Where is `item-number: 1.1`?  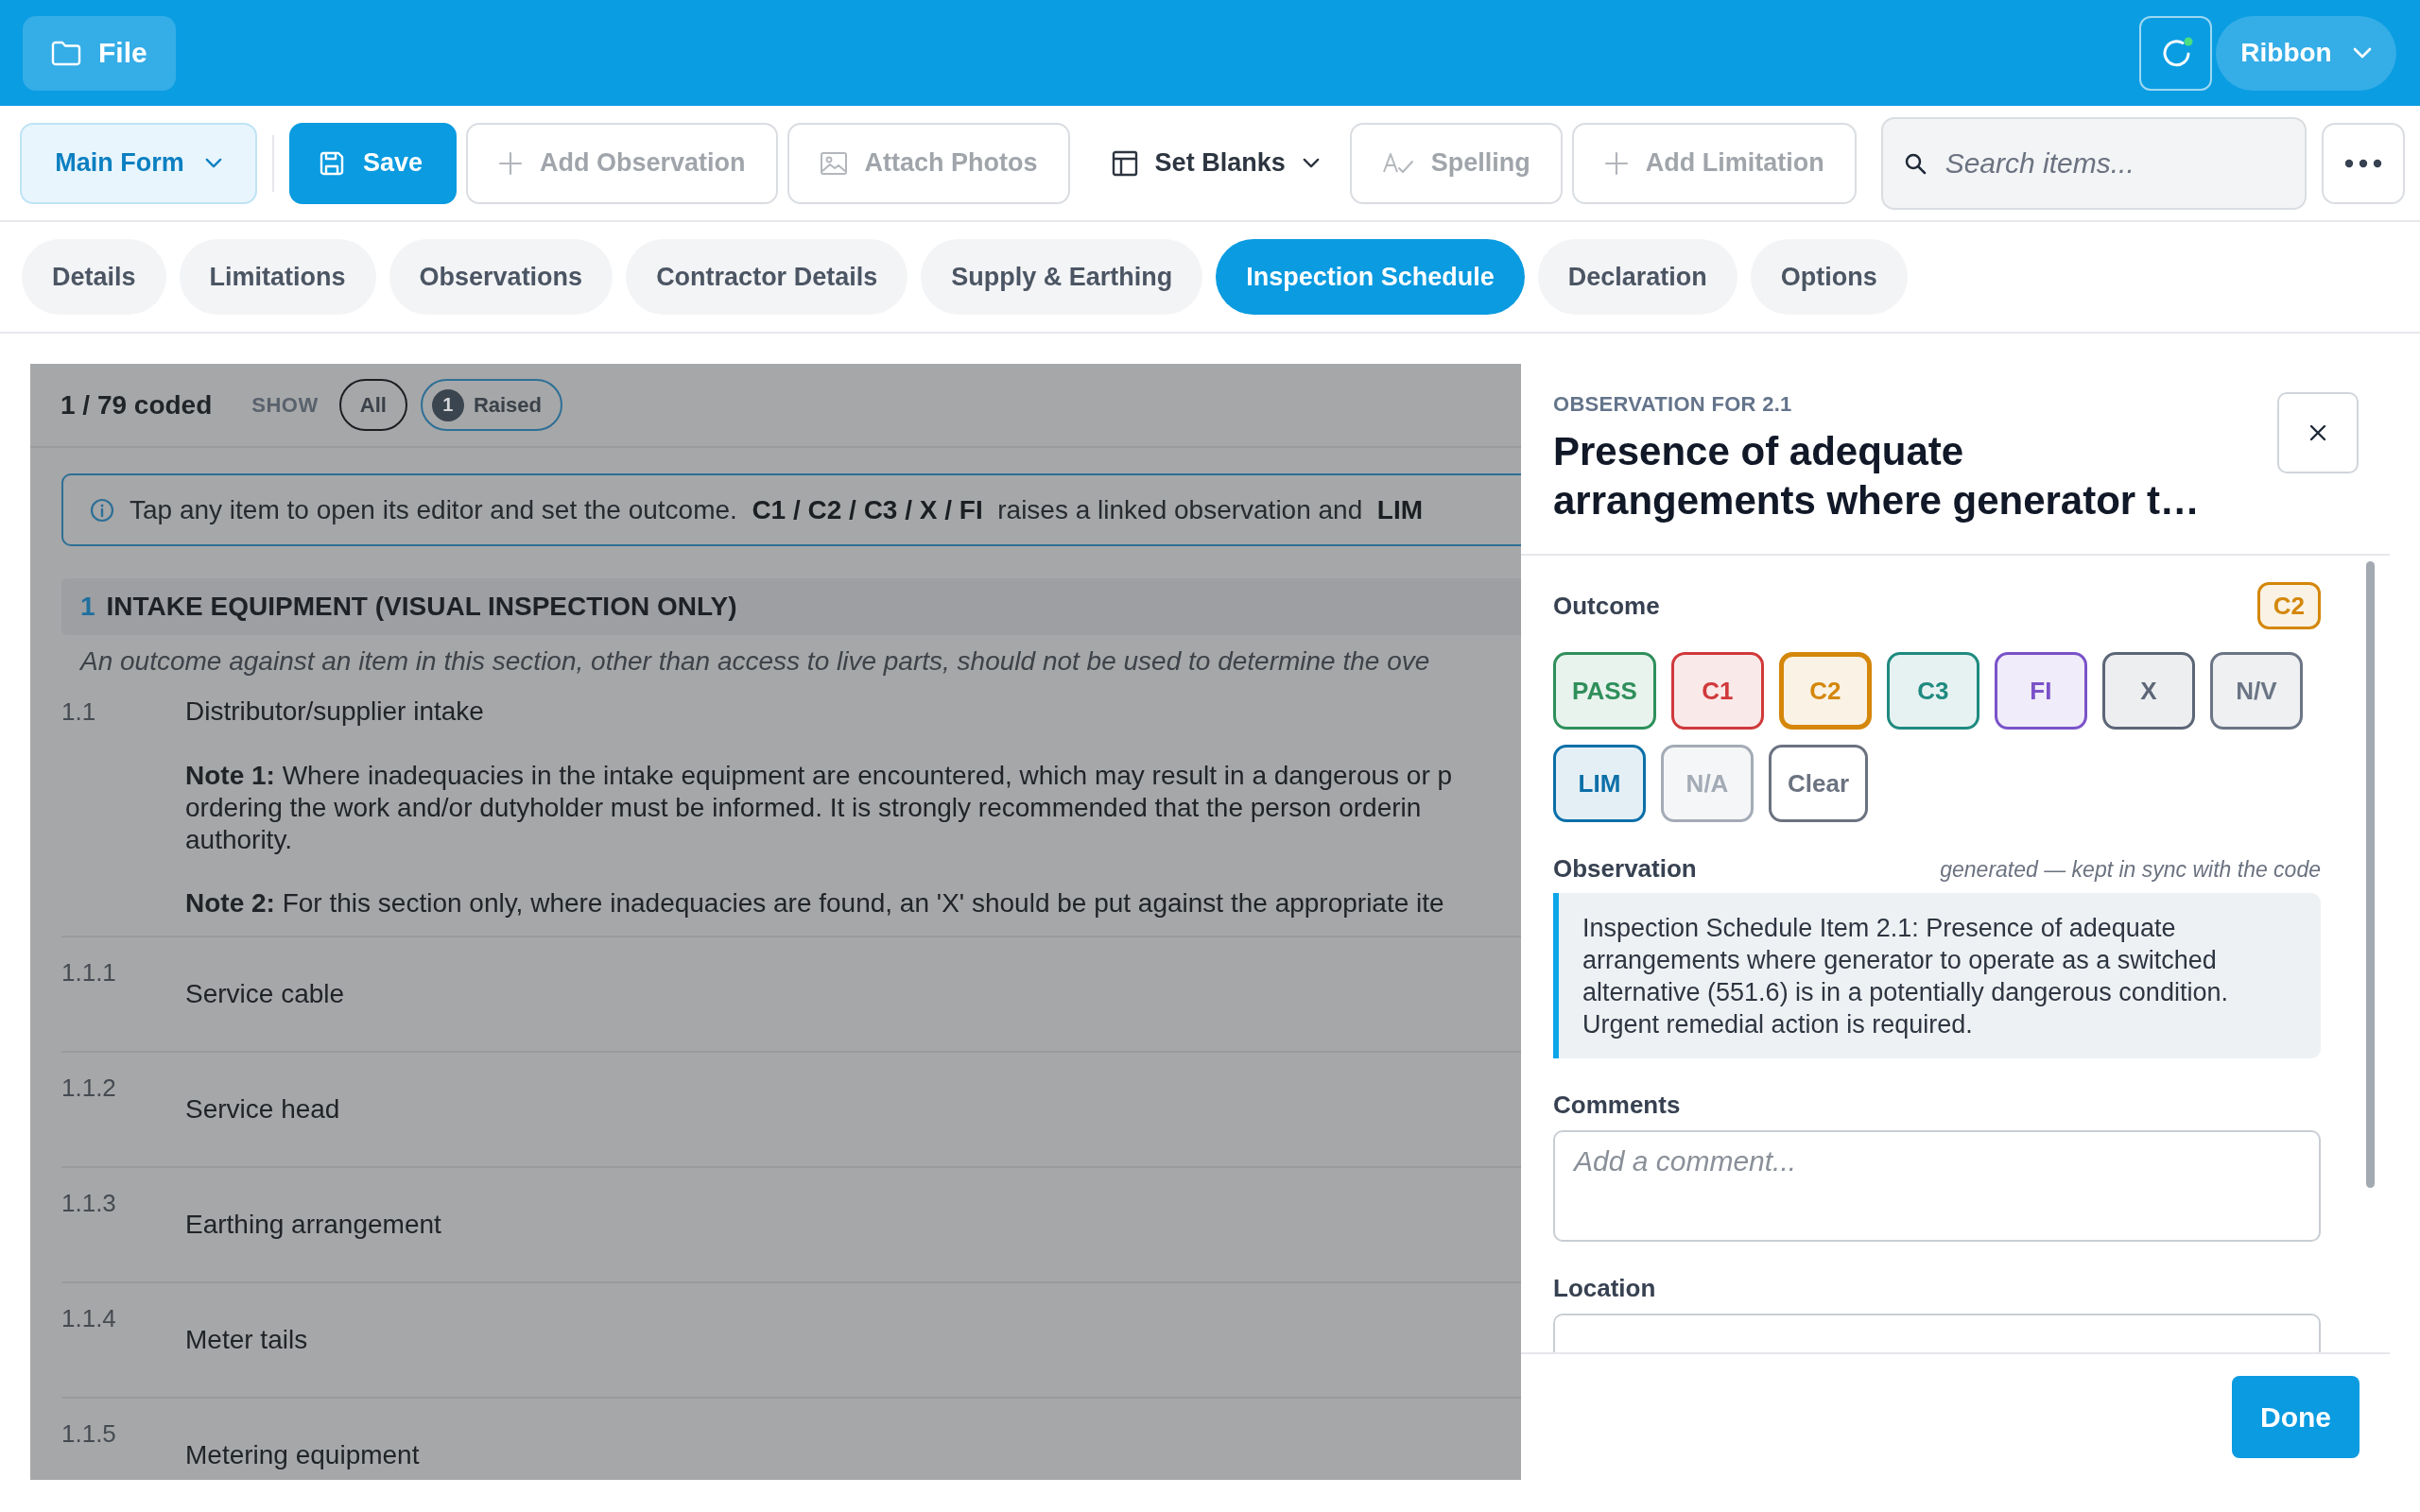
item-number: 1.1 is located at coordinates (79, 712).